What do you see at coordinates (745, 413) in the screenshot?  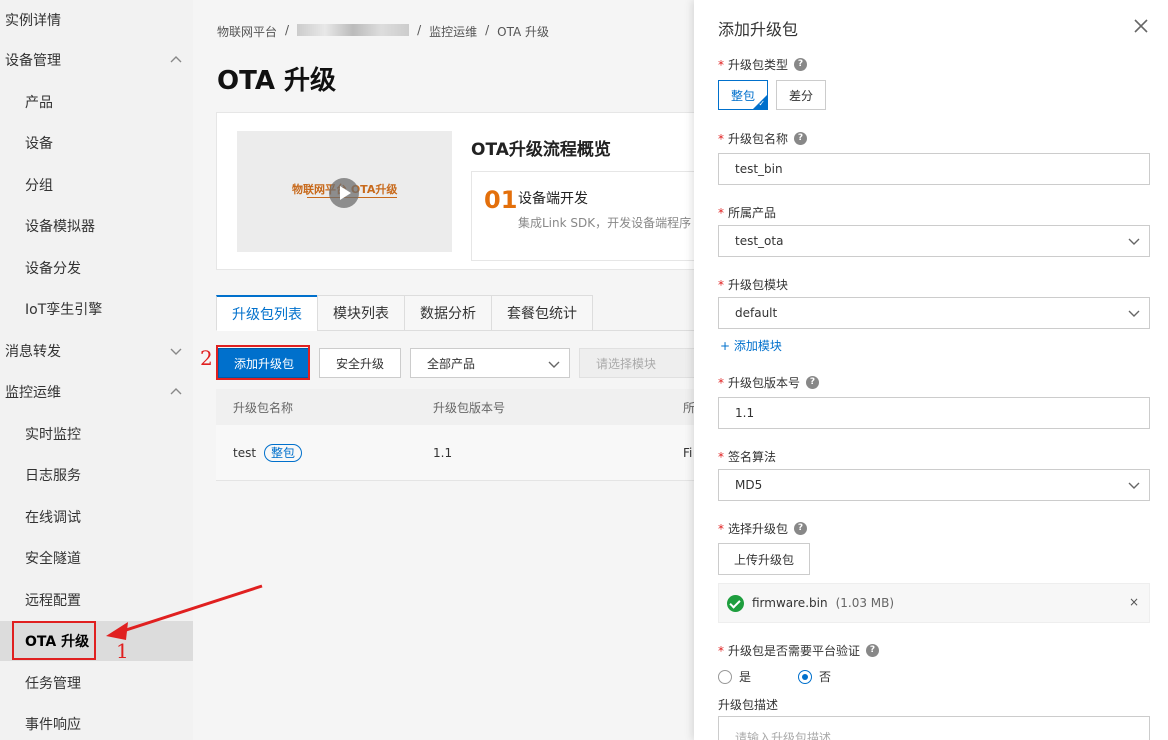 I see `version-value: 1.1` at bounding box center [745, 413].